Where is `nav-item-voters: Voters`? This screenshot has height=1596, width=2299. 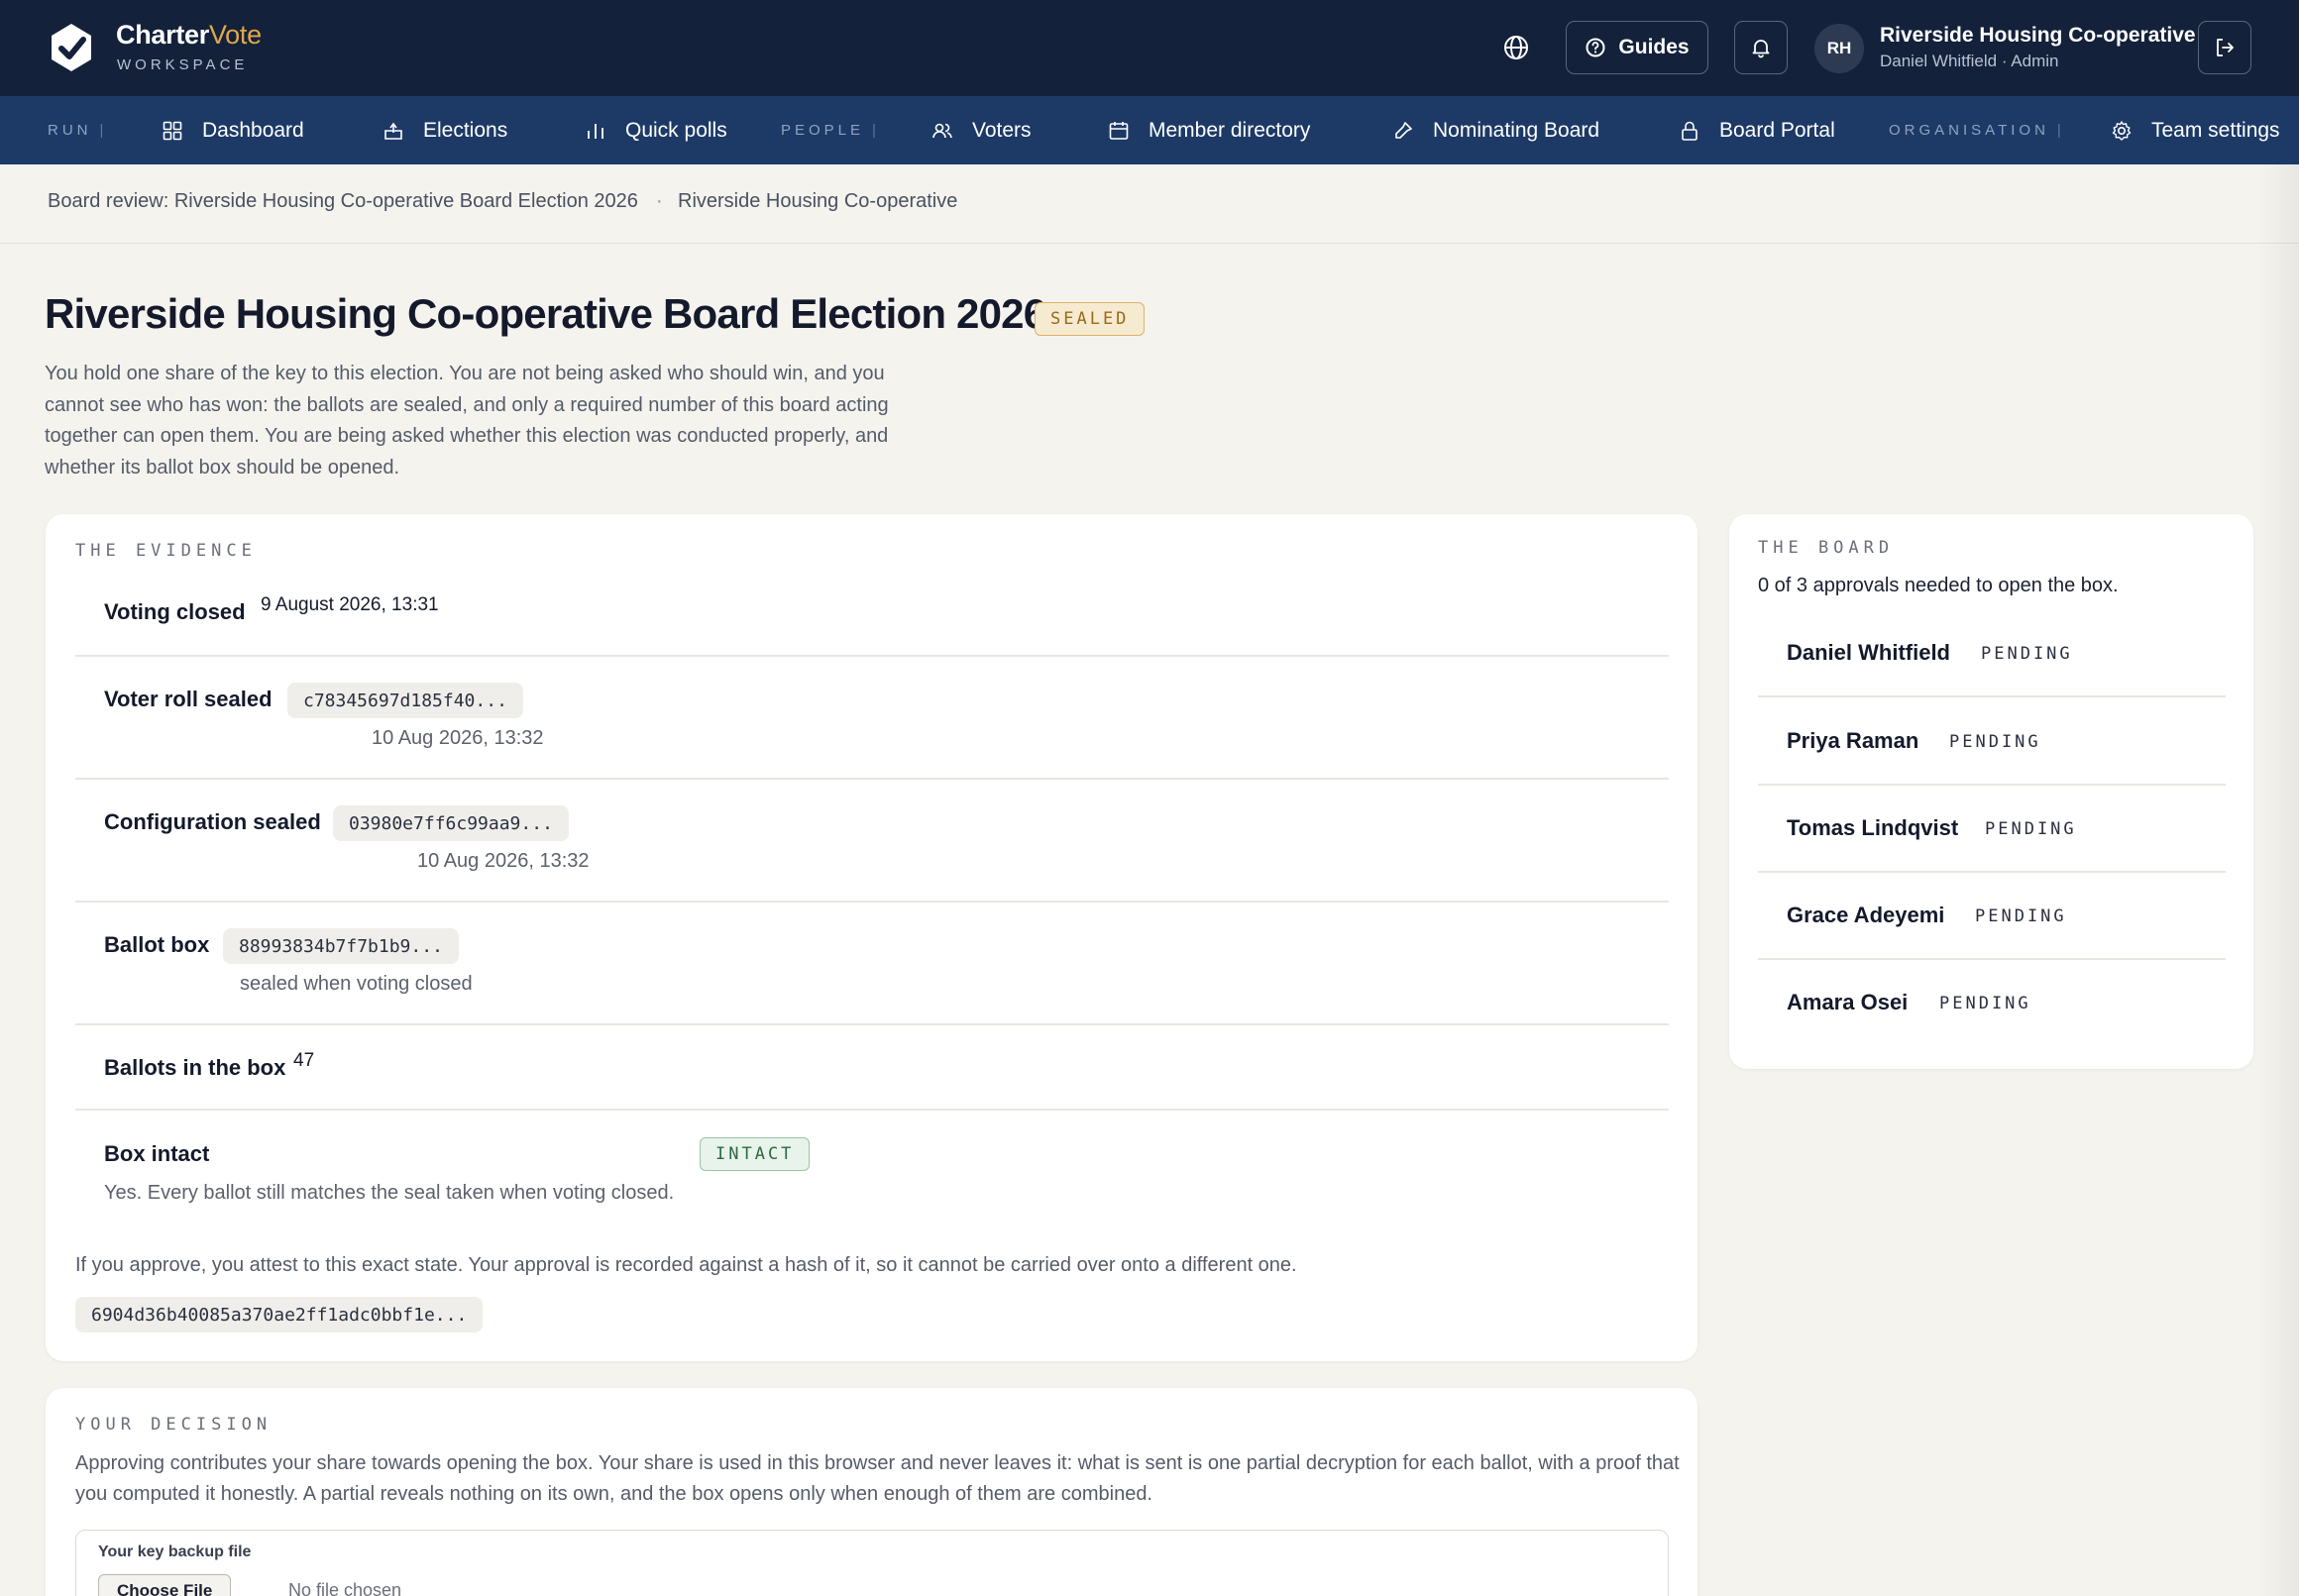
nav-item-voters: Voters is located at coordinates (982, 131).